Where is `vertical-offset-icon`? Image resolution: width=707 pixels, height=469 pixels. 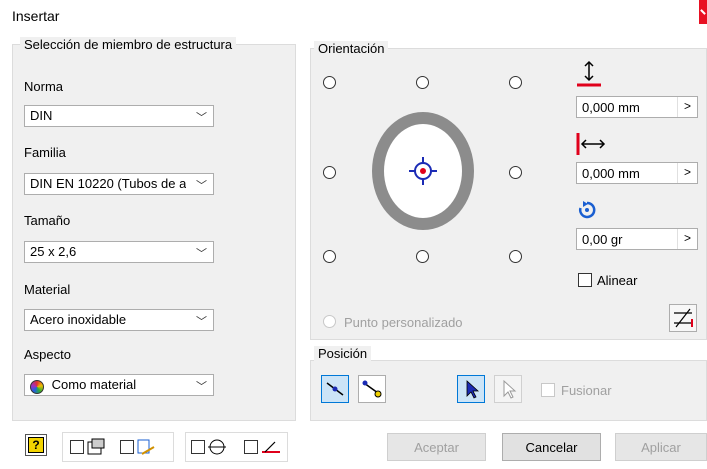 vertical-offset-icon is located at coordinates (589, 73).